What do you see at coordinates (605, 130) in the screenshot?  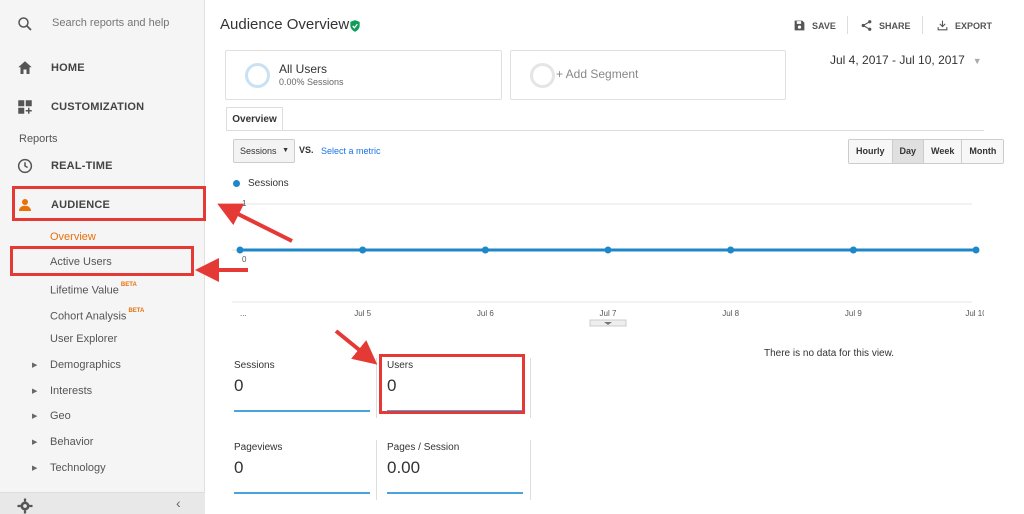 I see `tab-divider` at bounding box center [605, 130].